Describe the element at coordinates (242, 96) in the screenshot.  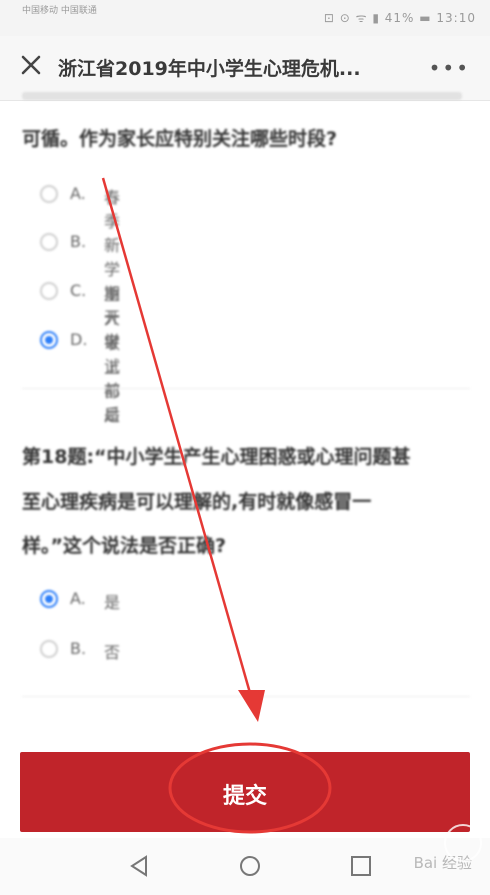
I see `question-17-cut-line` at that location.